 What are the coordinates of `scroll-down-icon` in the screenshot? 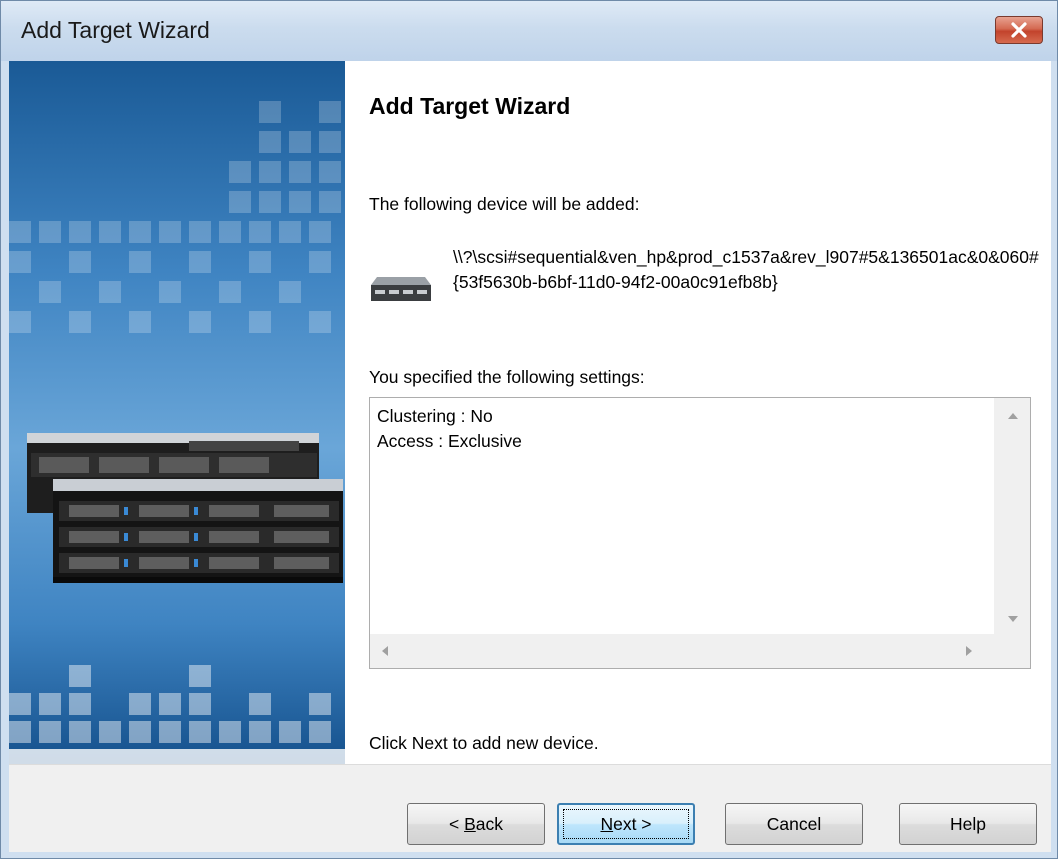 It's located at (1013, 619).